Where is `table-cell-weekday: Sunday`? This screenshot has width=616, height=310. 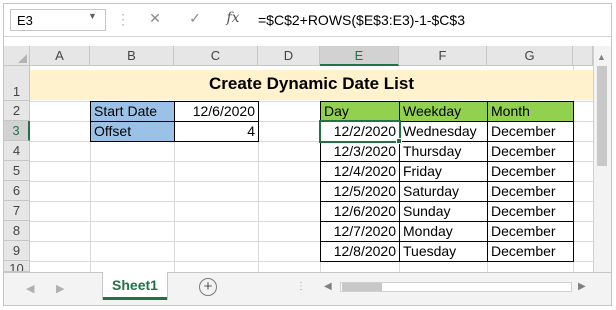 table-cell-weekday: Sunday is located at coordinates (443, 211).